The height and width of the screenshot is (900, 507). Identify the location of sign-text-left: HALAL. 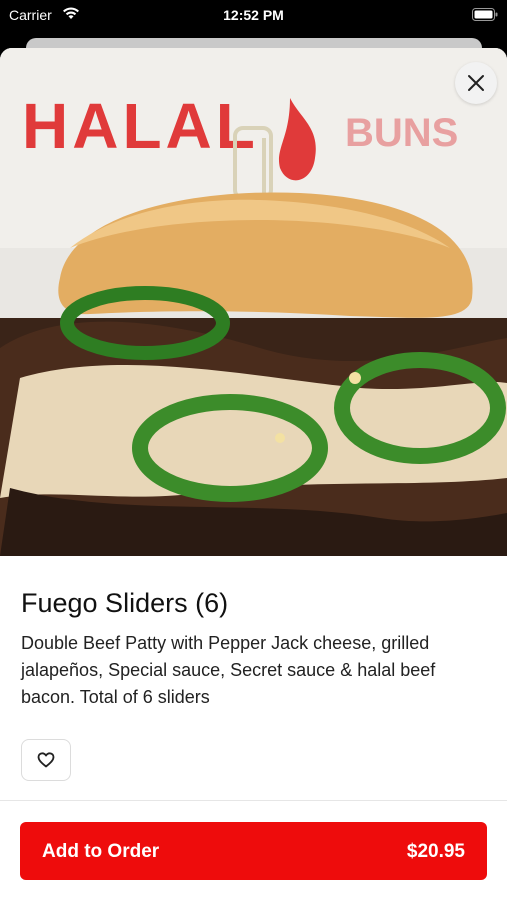
(140, 126).